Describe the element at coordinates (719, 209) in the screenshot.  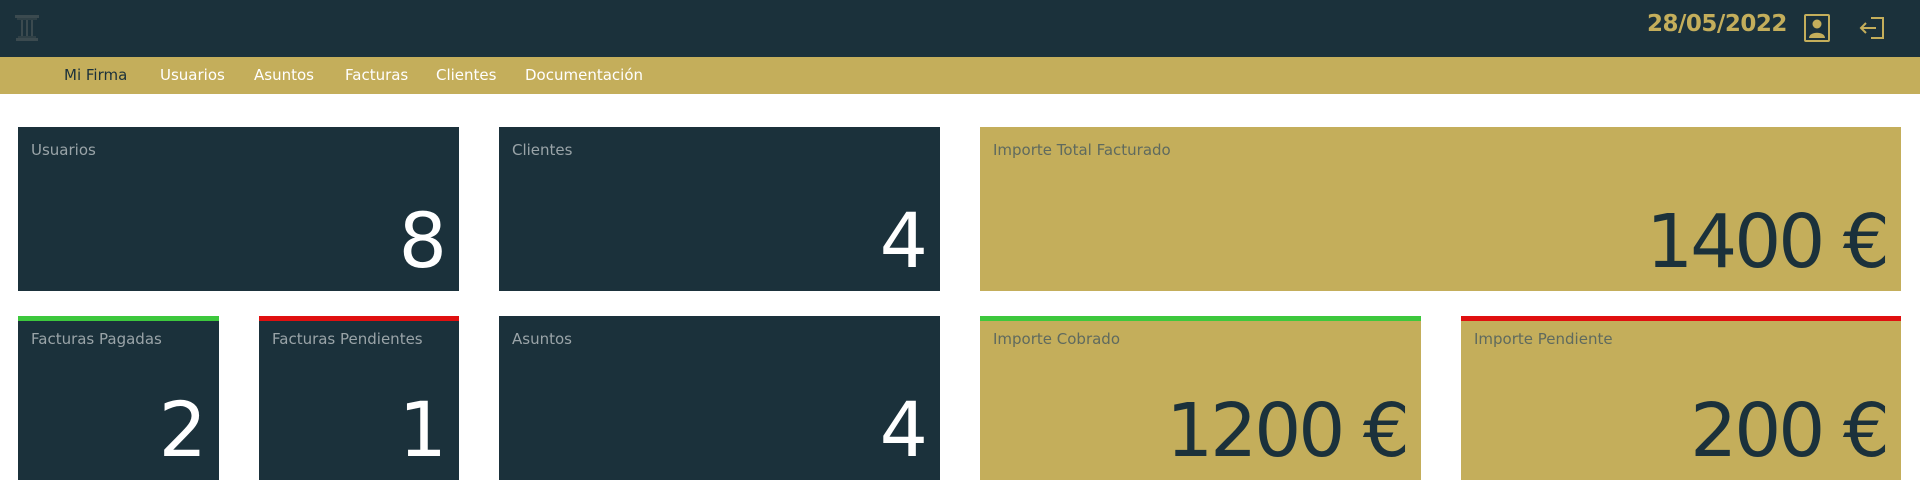
I see `stat-card-clientes: Clientes 4` at that location.